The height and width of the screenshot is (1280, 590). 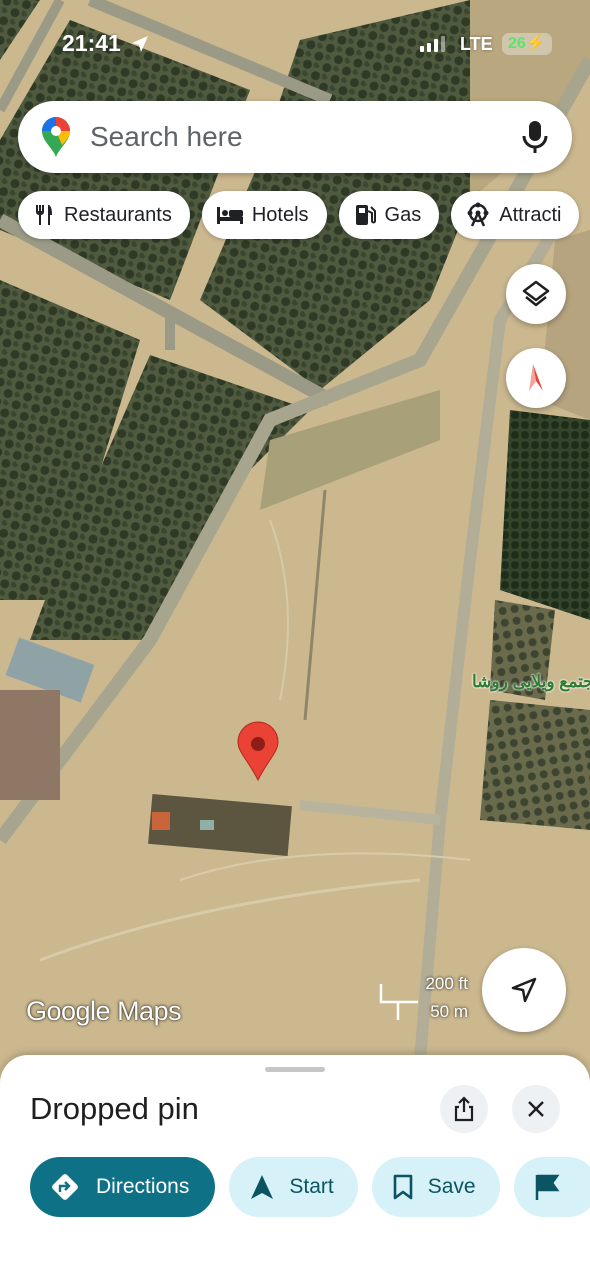 What do you see at coordinates (403, 214) in the screenshot?
I see `chip-label: Gas` at bounding box center [403, 214].